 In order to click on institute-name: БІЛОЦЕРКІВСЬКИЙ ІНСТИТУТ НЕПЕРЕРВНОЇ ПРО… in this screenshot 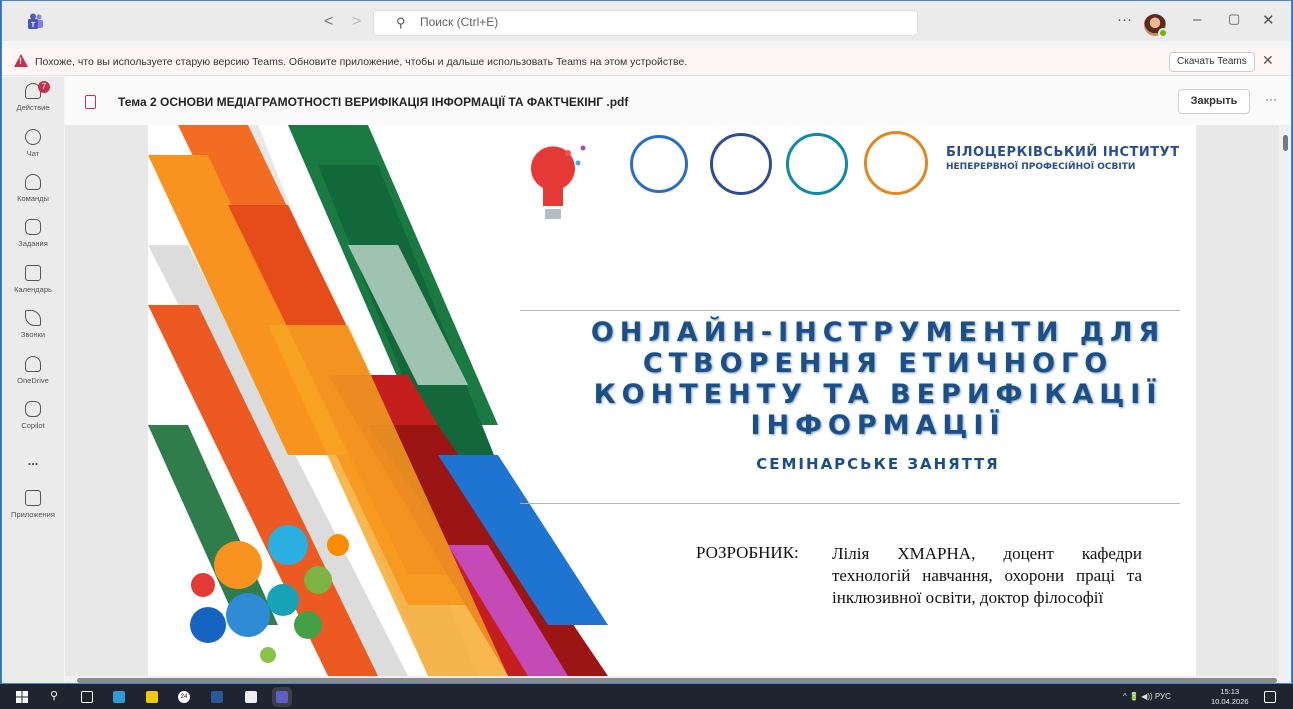, I will do `click(1063, 158)`.